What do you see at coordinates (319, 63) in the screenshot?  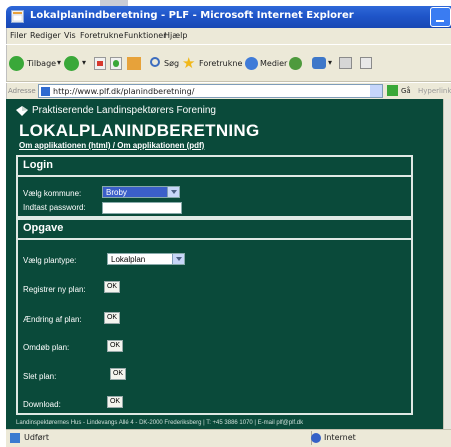 I see `mail-icon` at bounding box center [319, 63].